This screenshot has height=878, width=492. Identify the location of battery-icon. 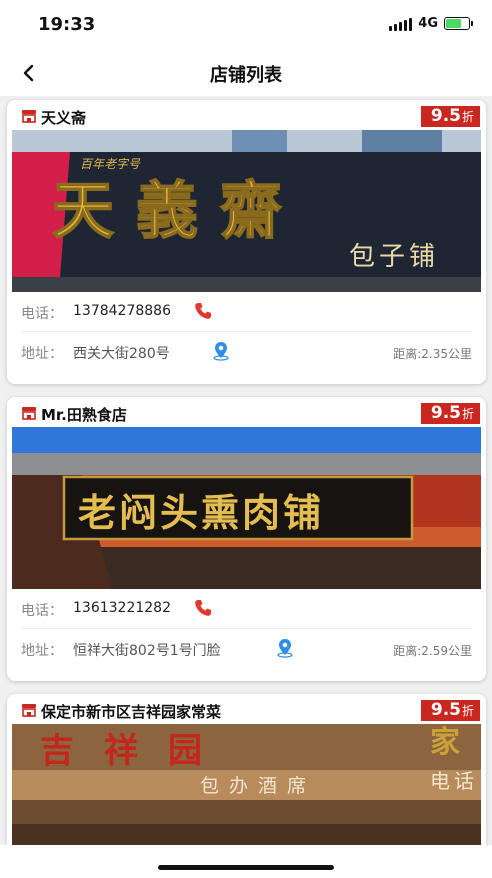
(458, 23).